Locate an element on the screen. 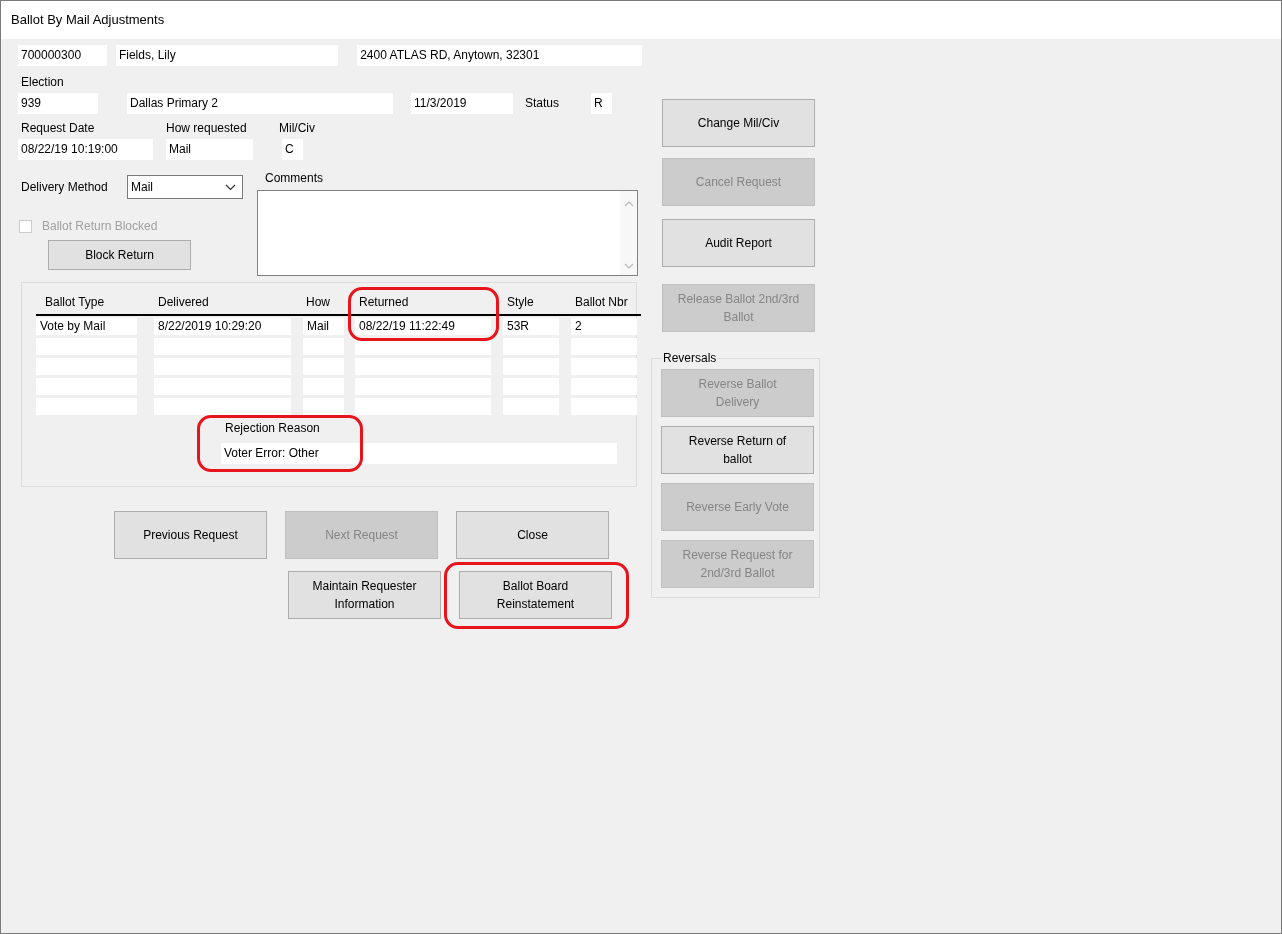 The image size is (1282, 934). request-date-field: 08/22/19 10:19:00 is located at coordinates (85, 149).